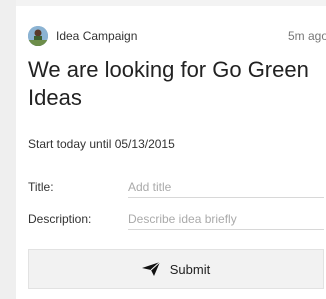  I want to click on paper-plane-icon, so click(150, 269).